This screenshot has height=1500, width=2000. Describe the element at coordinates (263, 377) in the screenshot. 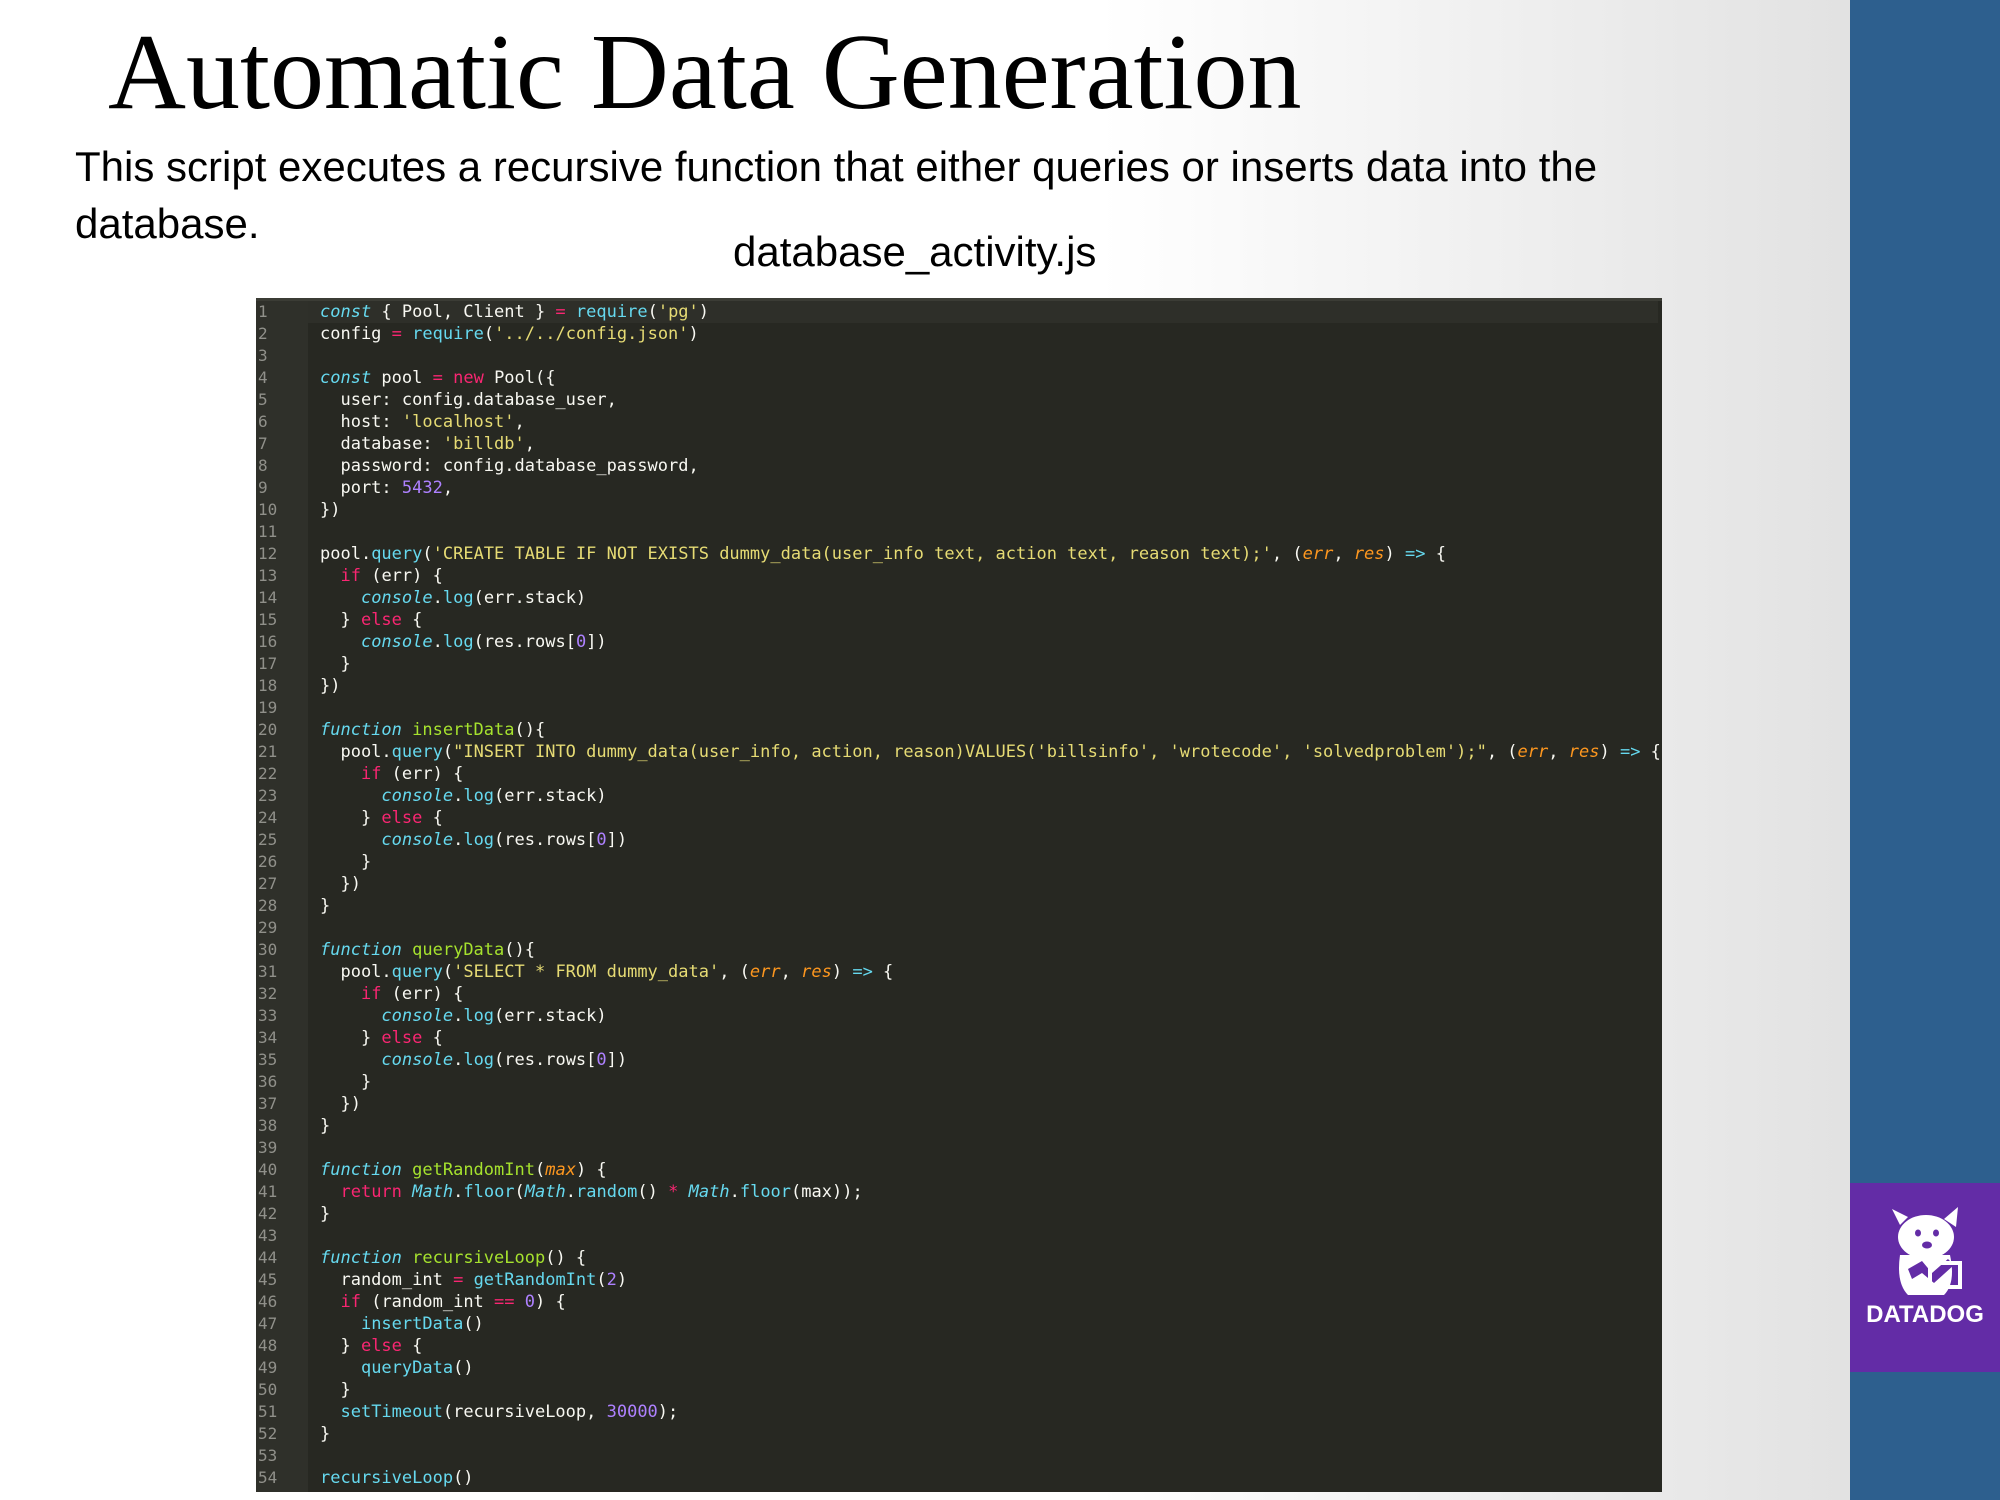

I see `line-number: 4` at that location.